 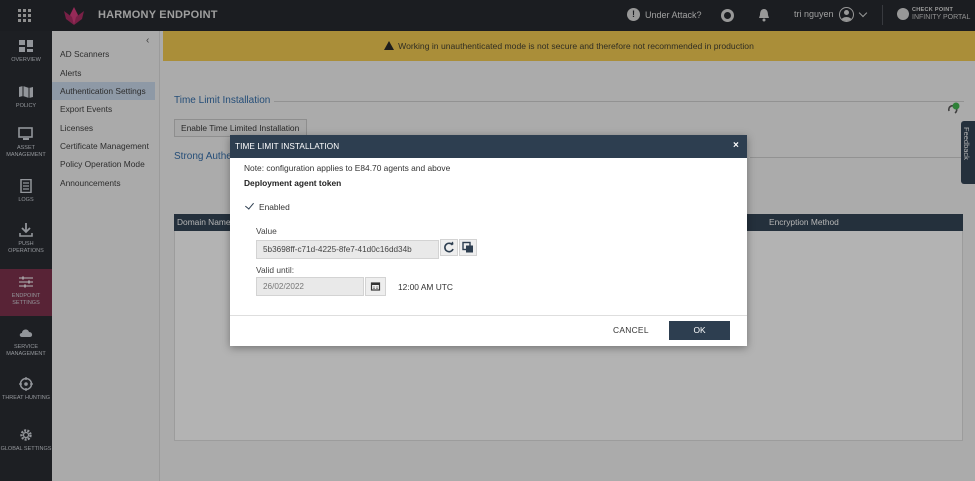 What do you see at coordinates (250, 206) in the screenshot?
I see `enabled-checkbox` at bounding box center [250, 206].